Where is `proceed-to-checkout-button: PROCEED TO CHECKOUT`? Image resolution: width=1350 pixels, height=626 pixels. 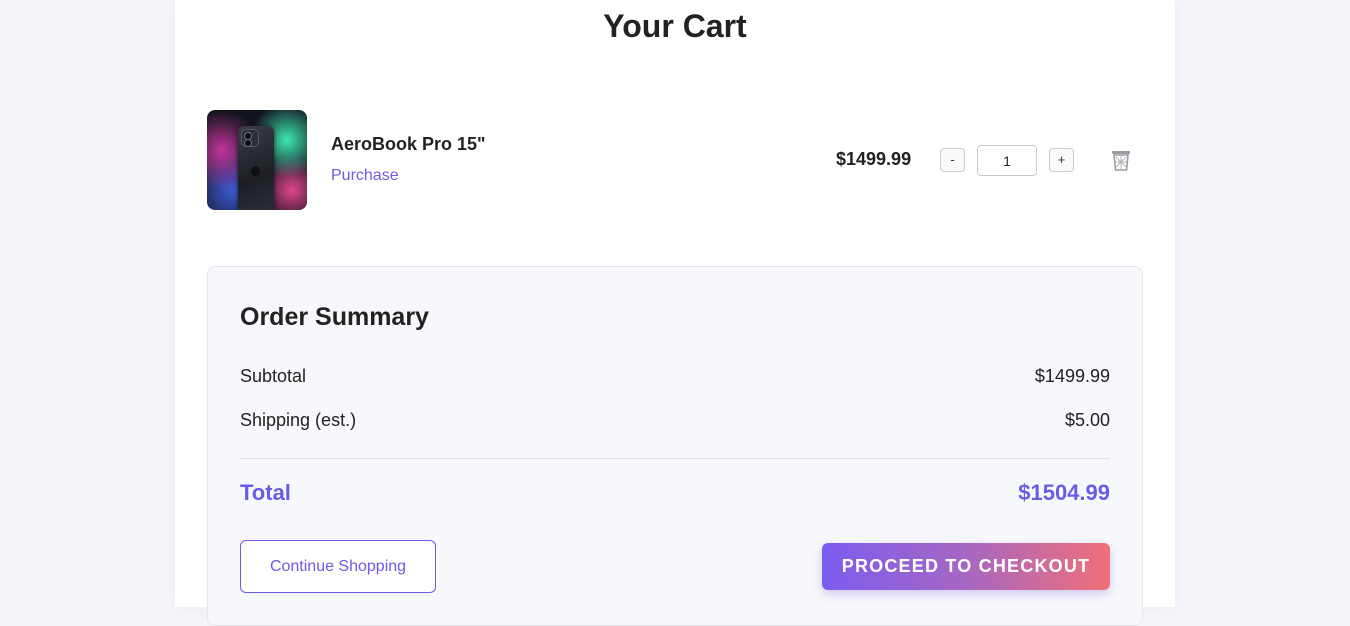 proceed-to-checkout-button: PROCEED TO CHECKOUT is located at coordinates (966, 566).